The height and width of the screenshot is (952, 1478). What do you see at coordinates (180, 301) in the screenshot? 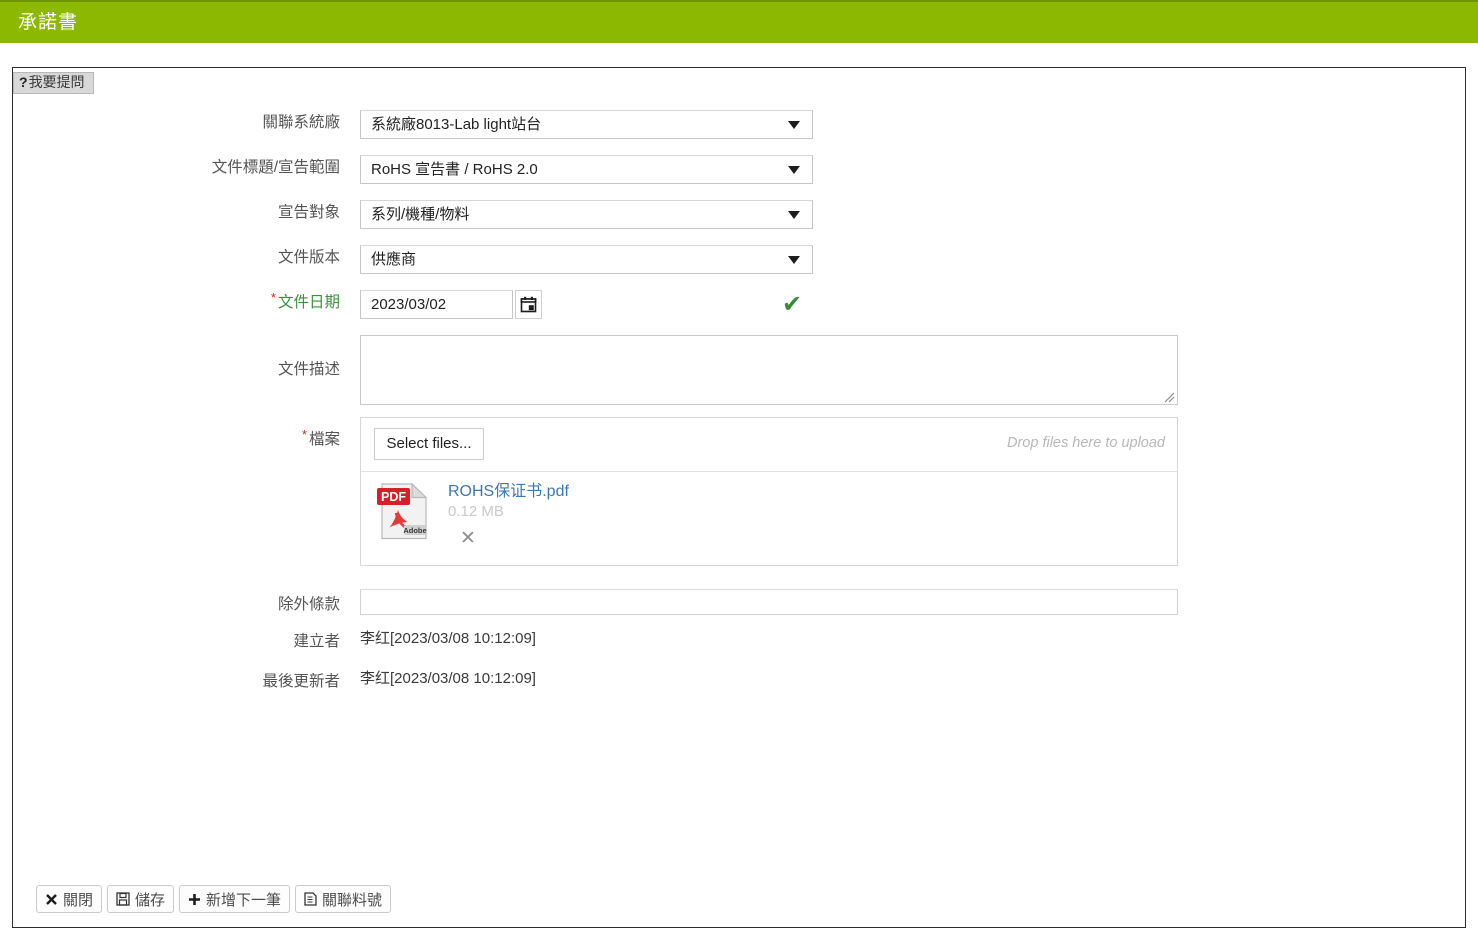
I see `label-document-date: * 文件日期` at bounding box center [180, 301].